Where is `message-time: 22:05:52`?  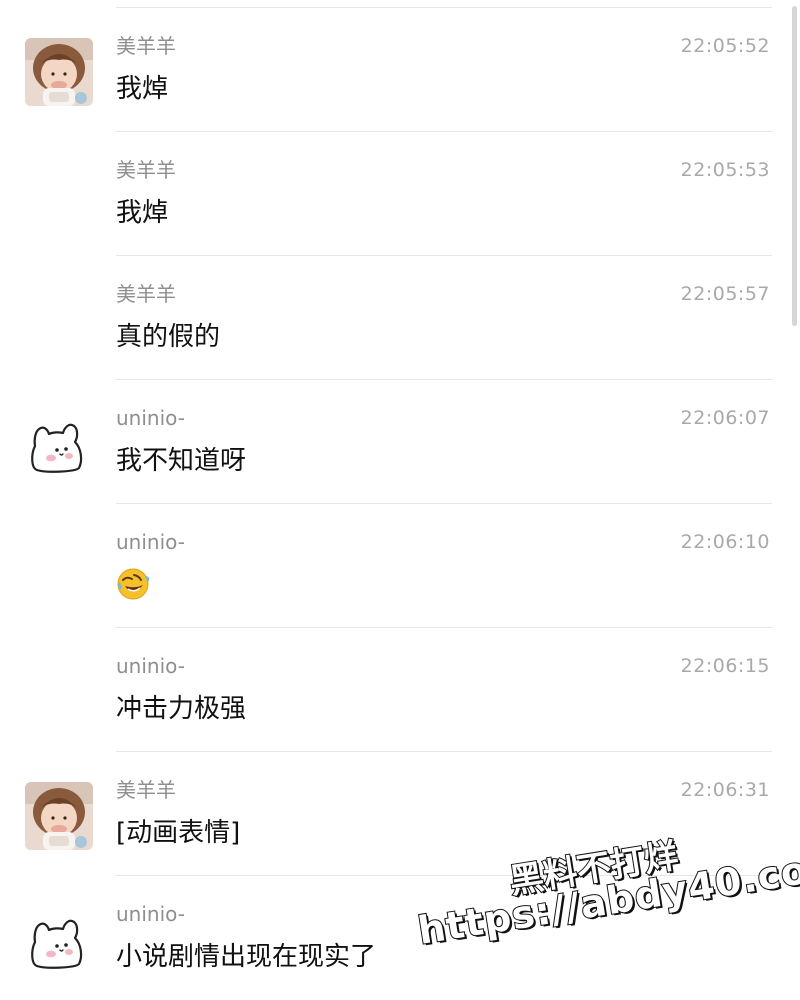
message-time: 22:05:52 is located at coordinates (725, 46).